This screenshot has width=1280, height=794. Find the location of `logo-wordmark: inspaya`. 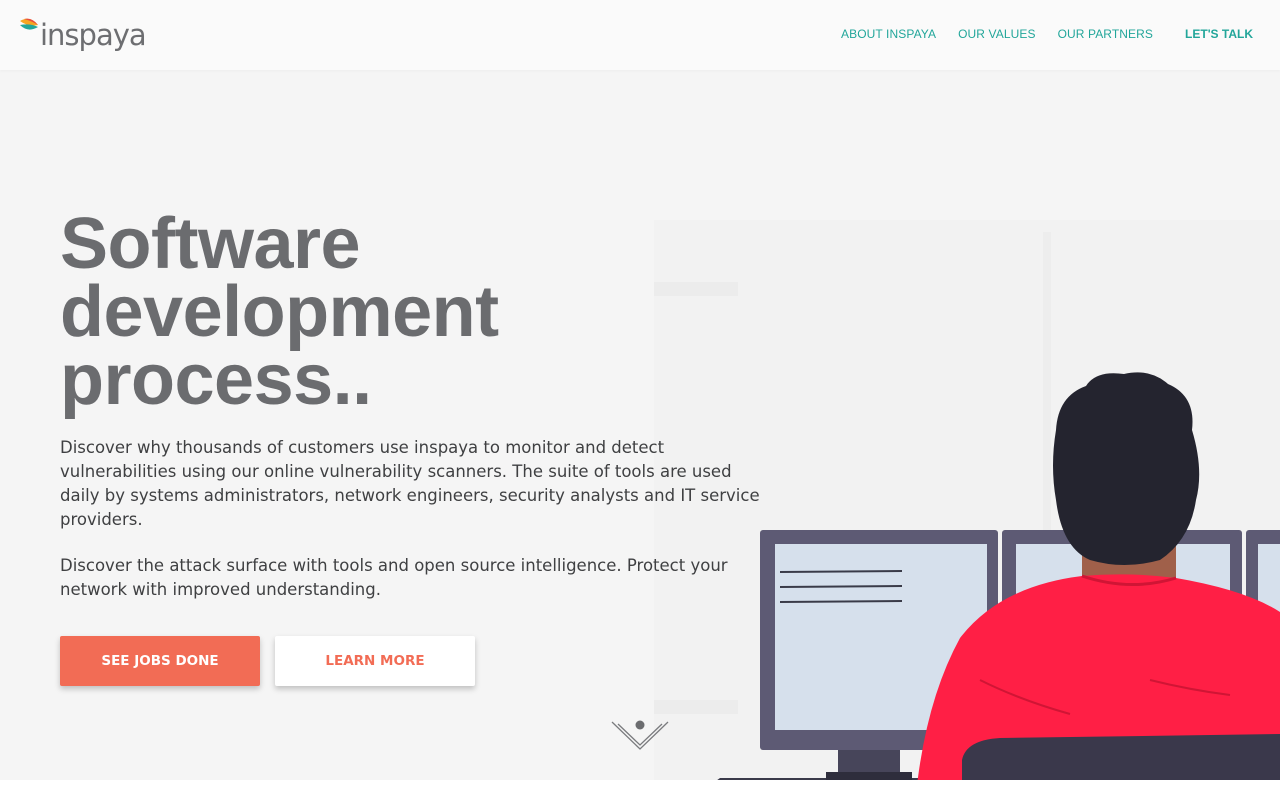

logo-wordmark: inspaya is located at coordinates (93, 34).